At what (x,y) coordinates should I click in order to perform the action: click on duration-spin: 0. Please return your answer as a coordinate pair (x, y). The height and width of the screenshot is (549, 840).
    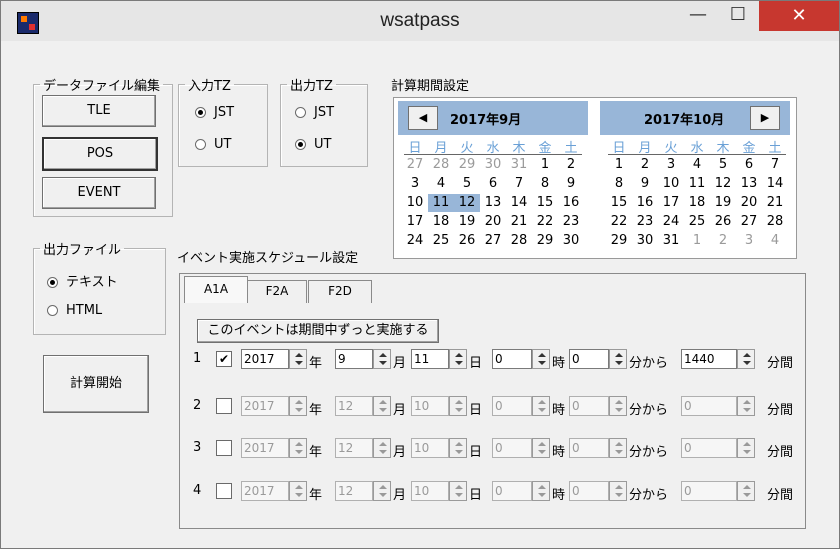
    Looking at the image, I should click on (718, 449).